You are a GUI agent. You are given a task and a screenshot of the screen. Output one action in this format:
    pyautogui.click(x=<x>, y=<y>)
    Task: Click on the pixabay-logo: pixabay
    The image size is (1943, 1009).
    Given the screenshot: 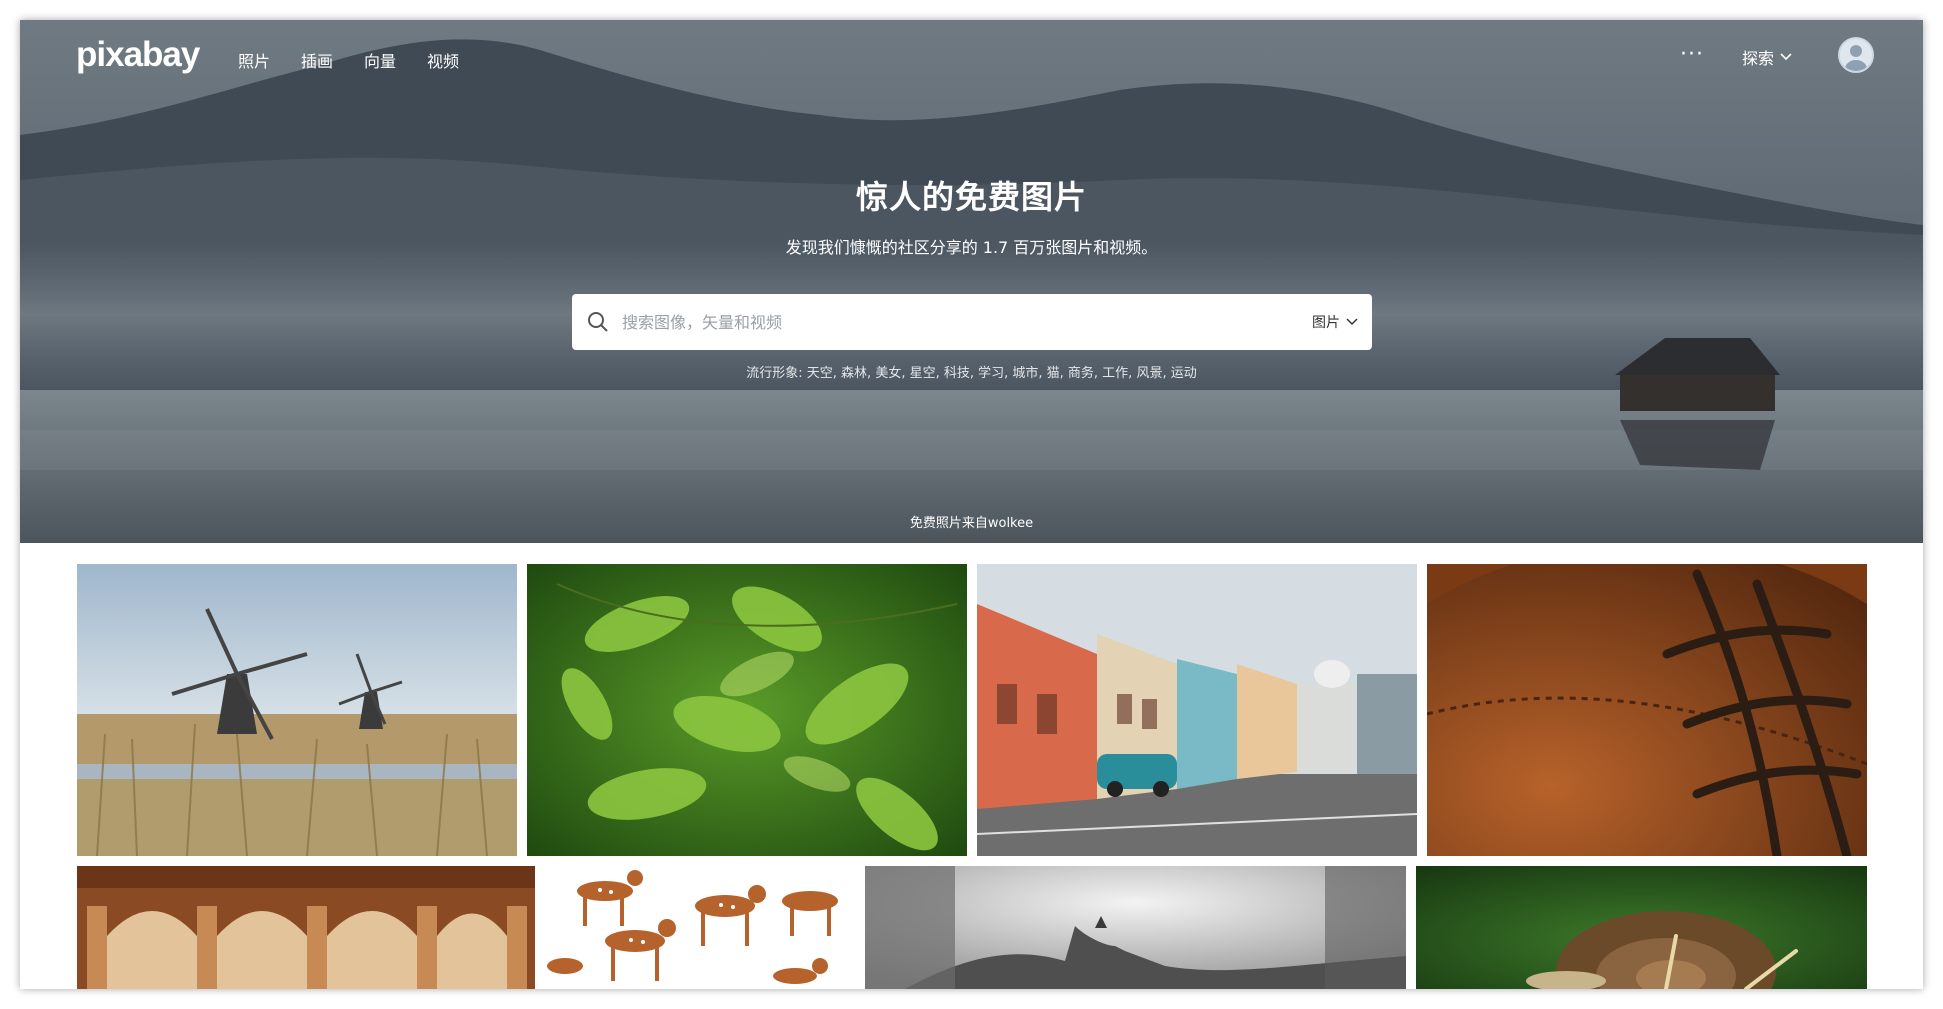 What is the action you would take?
    pyautogui.click(x=138, y=55)
    